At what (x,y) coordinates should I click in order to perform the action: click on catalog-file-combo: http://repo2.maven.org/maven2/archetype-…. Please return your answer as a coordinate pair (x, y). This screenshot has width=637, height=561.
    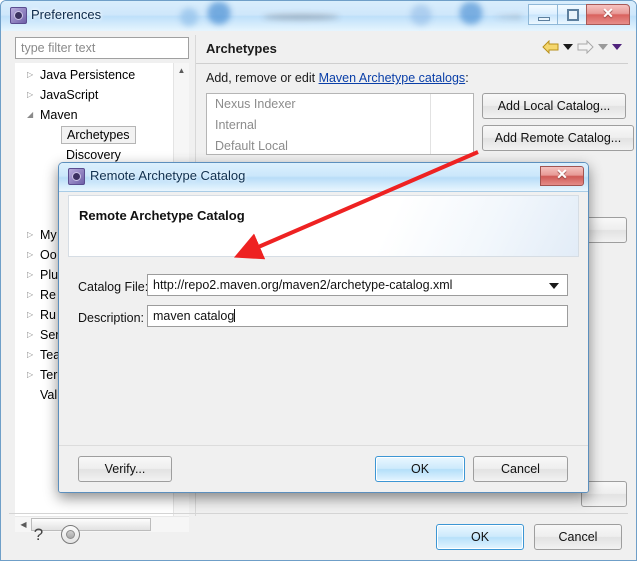
    Looking at the image, I should click on (357, 285).